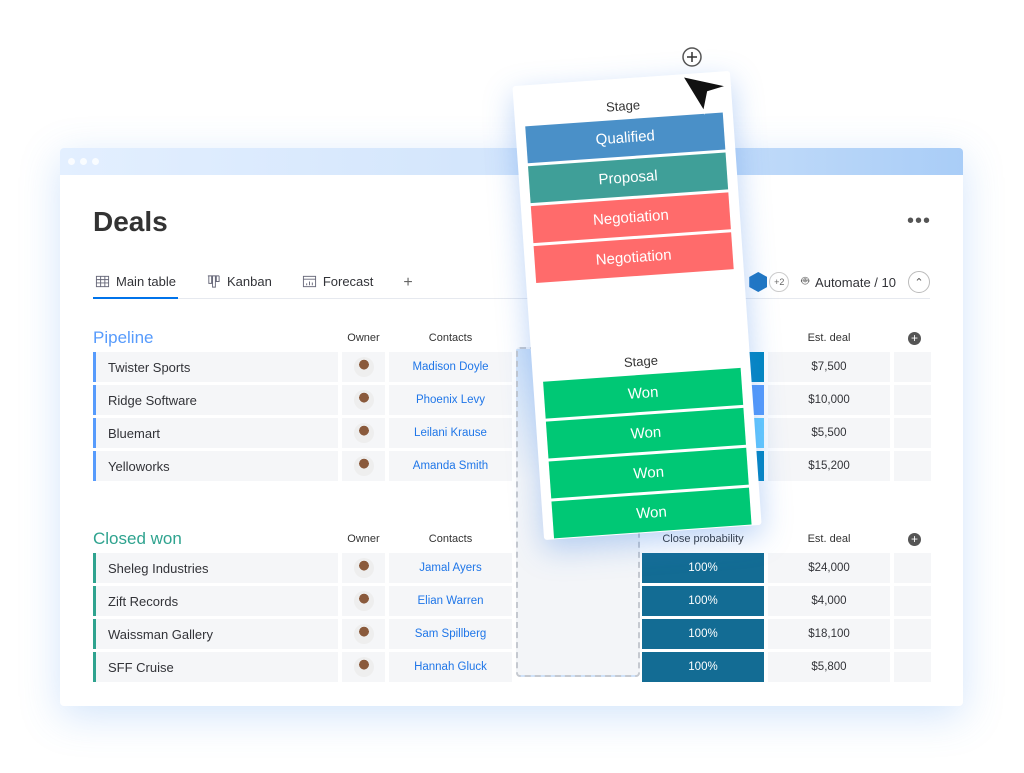 Image resolution: width=1024 pixels, height=773 pixels. I want to click on deal-name-cell: Yelloworks, so click(215, 466).